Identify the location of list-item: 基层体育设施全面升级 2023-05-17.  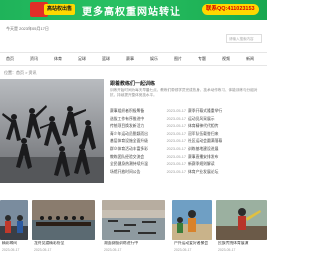
(148, 143).